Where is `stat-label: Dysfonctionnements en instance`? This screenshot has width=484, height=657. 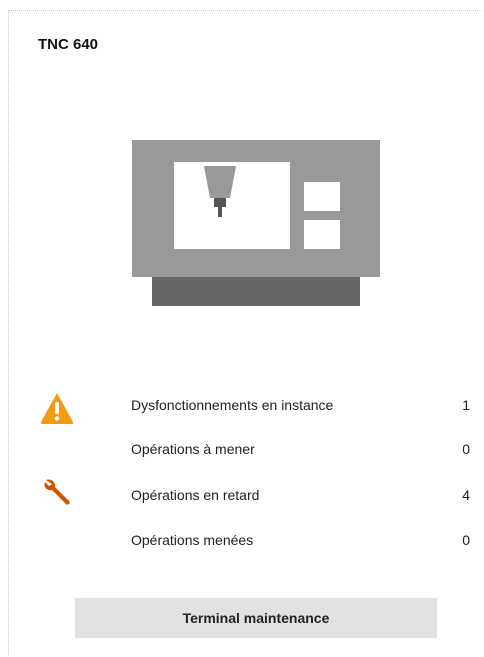 stat-label: Dysfonctionnements en instance is located at coordinates (232, 405).